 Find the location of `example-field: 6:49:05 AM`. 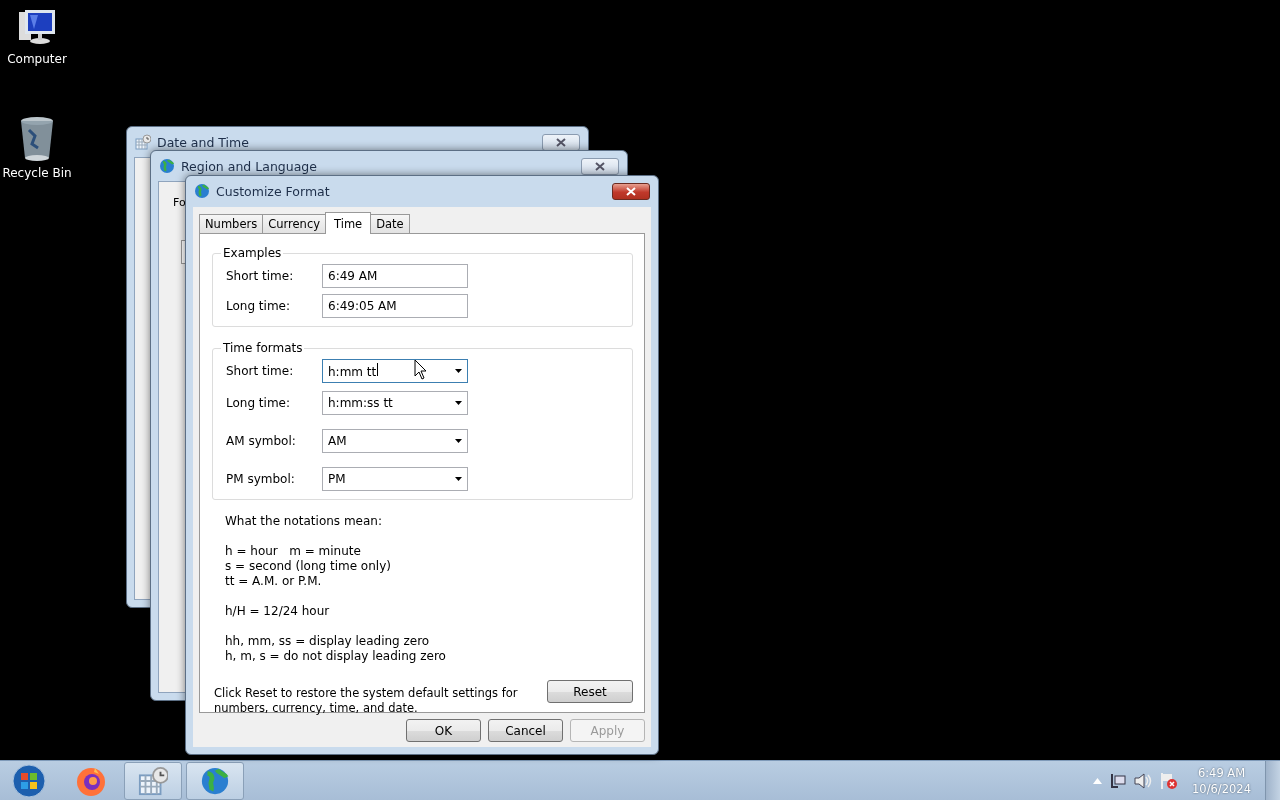

example-field: 6:49:05 AM is located at coordinates (395, 306).